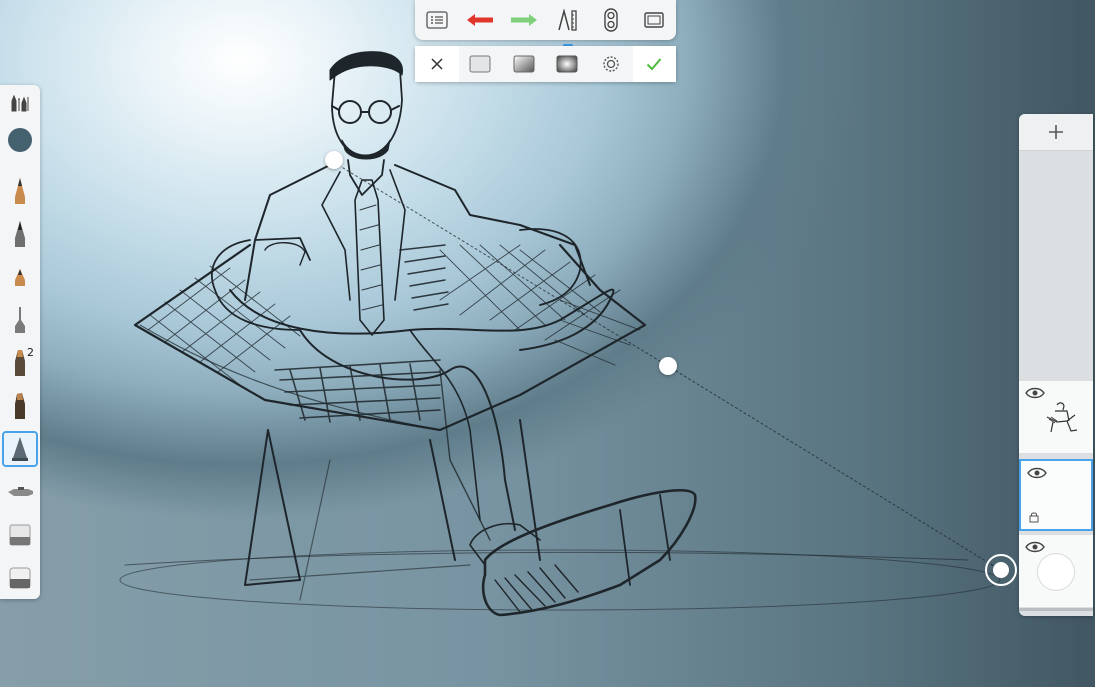  What do you see at coordinates (1056, 609) in the screenshot?
I see `layer-panel-bottom-edge` at bounding box center [1056, 609].